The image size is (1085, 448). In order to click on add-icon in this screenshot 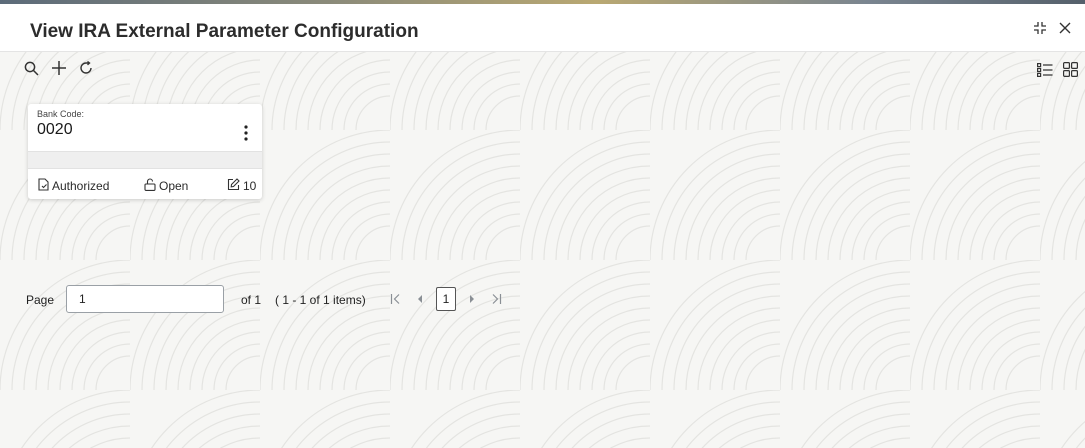, I will do `click(59, 68)`.